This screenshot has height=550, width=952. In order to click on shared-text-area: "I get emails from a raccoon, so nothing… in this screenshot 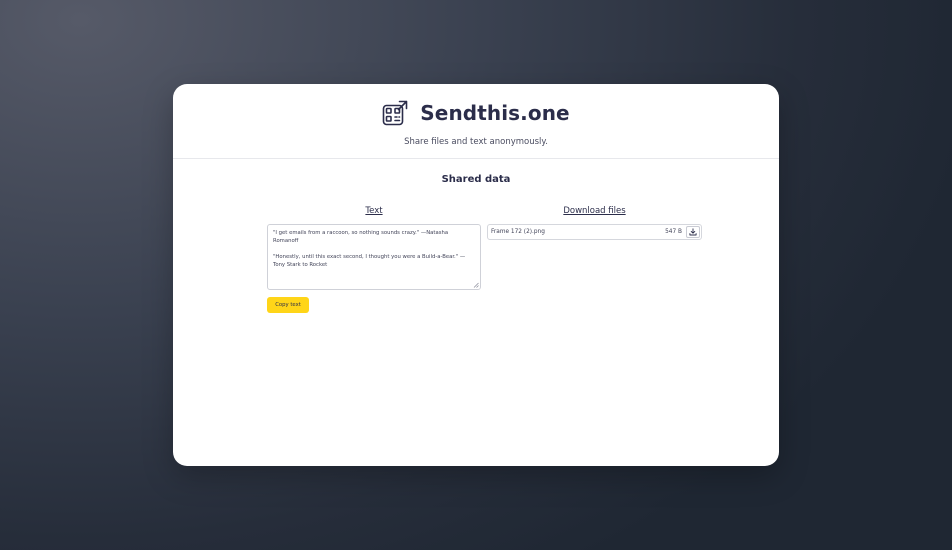, I will do `click(374, 257)`.